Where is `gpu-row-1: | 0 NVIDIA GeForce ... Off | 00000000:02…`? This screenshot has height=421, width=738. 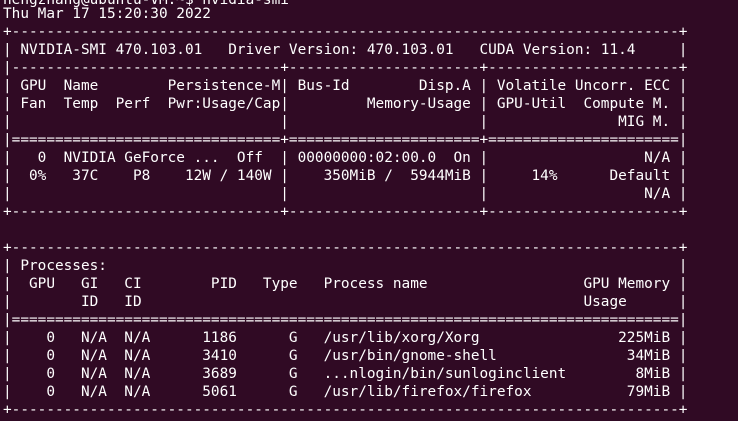
gpu-row-1: | 0 NVIDIA GeForce ... Off | 00000000:02… is located at coordinates (345, 158).